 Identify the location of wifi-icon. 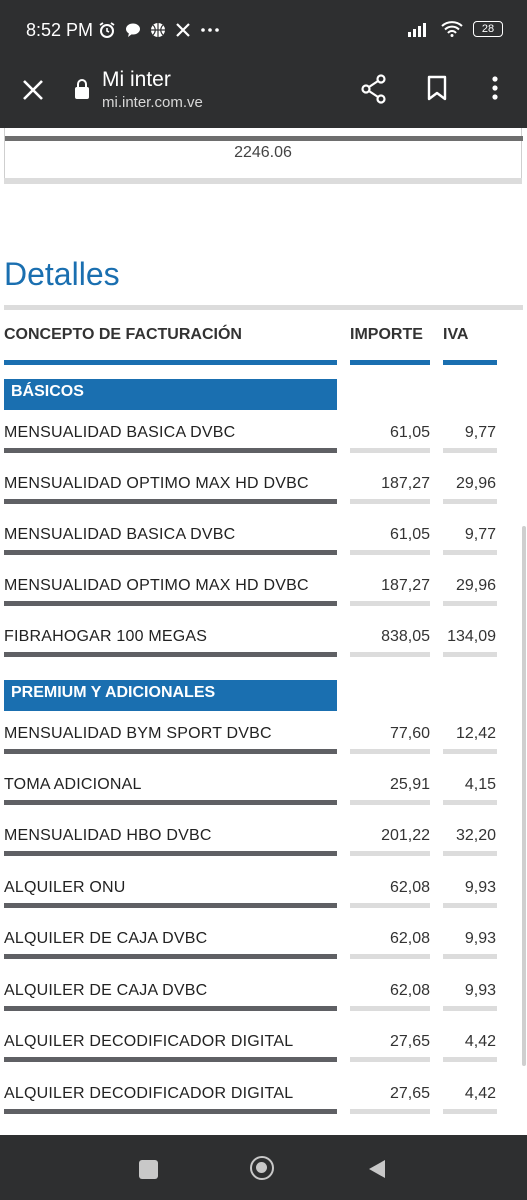
(452, 29).